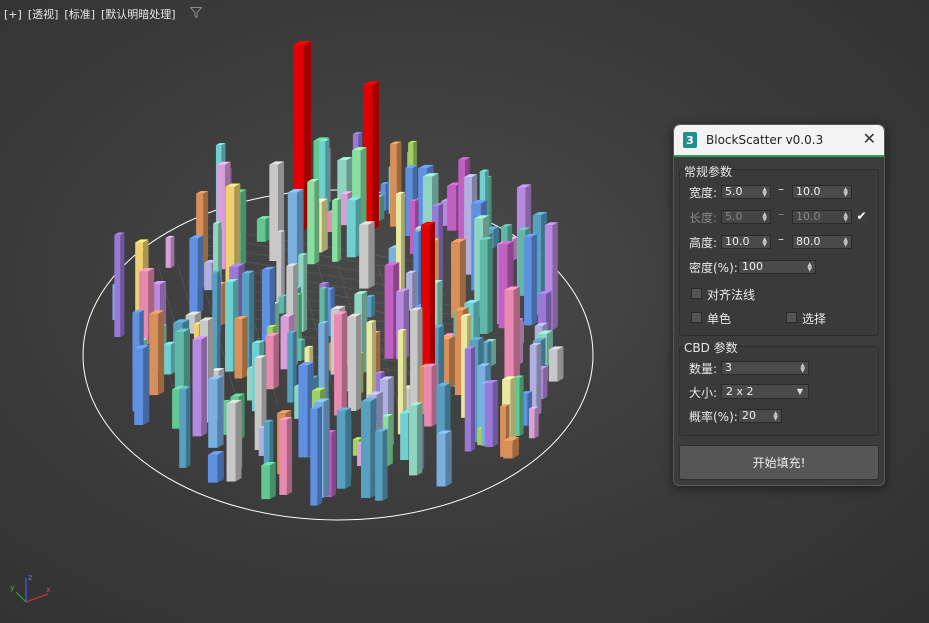 The width and height of the screenshot is (929, 623). What do you see at coordinates (779, 462) in the screenshot?
I see `start-fill-button: 开始填充!` at bounding box center [779, 462].